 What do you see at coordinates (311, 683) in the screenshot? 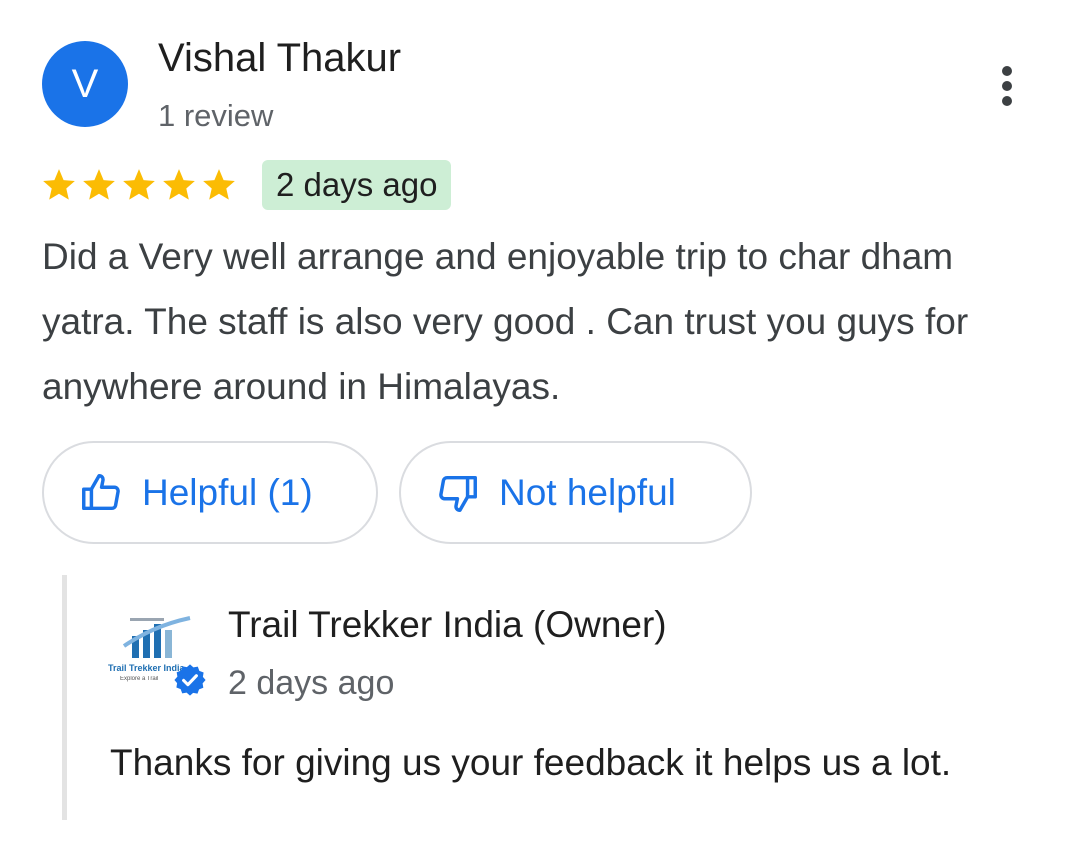
I see `owner-reply-time: 2 days ago` at bounding box center [311, 683].